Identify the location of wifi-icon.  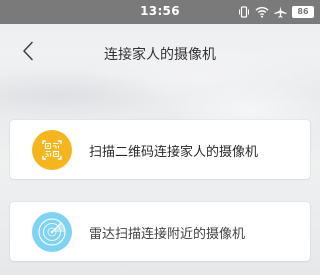
(262, 12).